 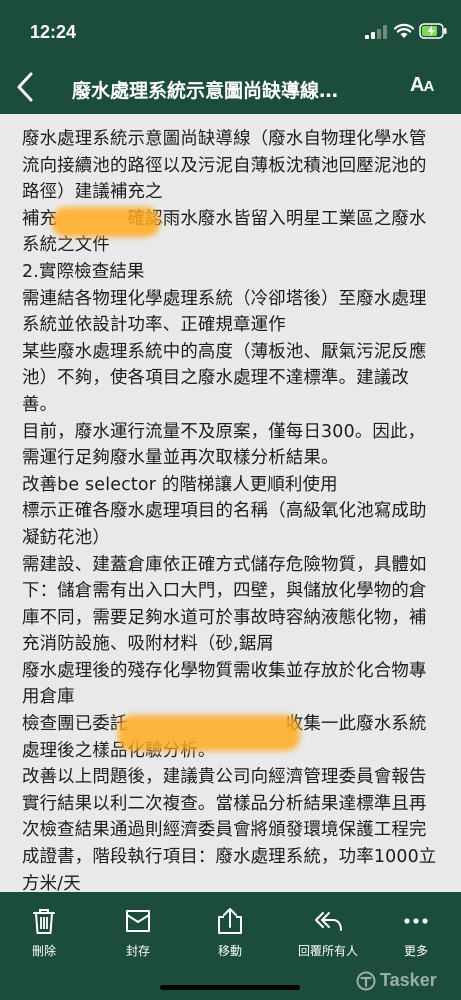 What do you see at coordinates (44, 921) in the screenshot?
I see `trash-icon` at bounding box center [44, 921].